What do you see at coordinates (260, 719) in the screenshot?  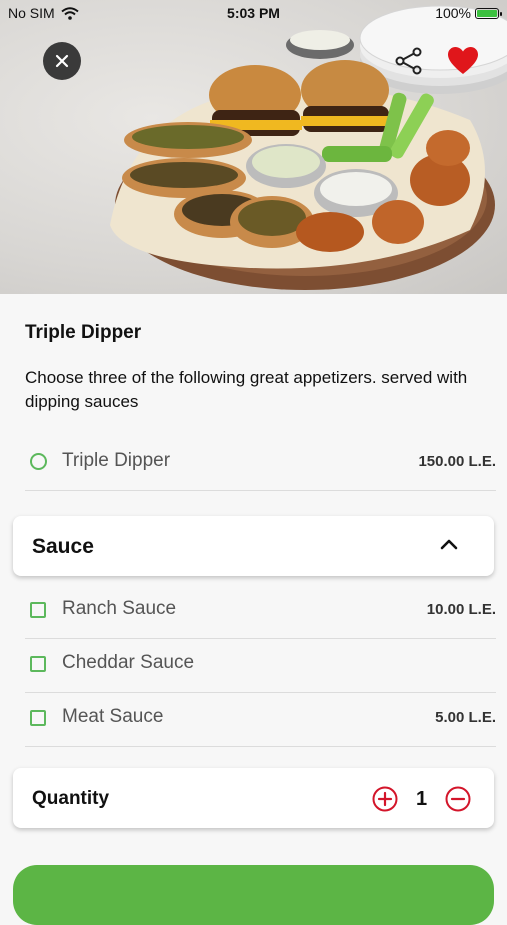 I see `sauce-option-row: Meat Sauce 5.00 L.E.` at bounding box center [260, 719].